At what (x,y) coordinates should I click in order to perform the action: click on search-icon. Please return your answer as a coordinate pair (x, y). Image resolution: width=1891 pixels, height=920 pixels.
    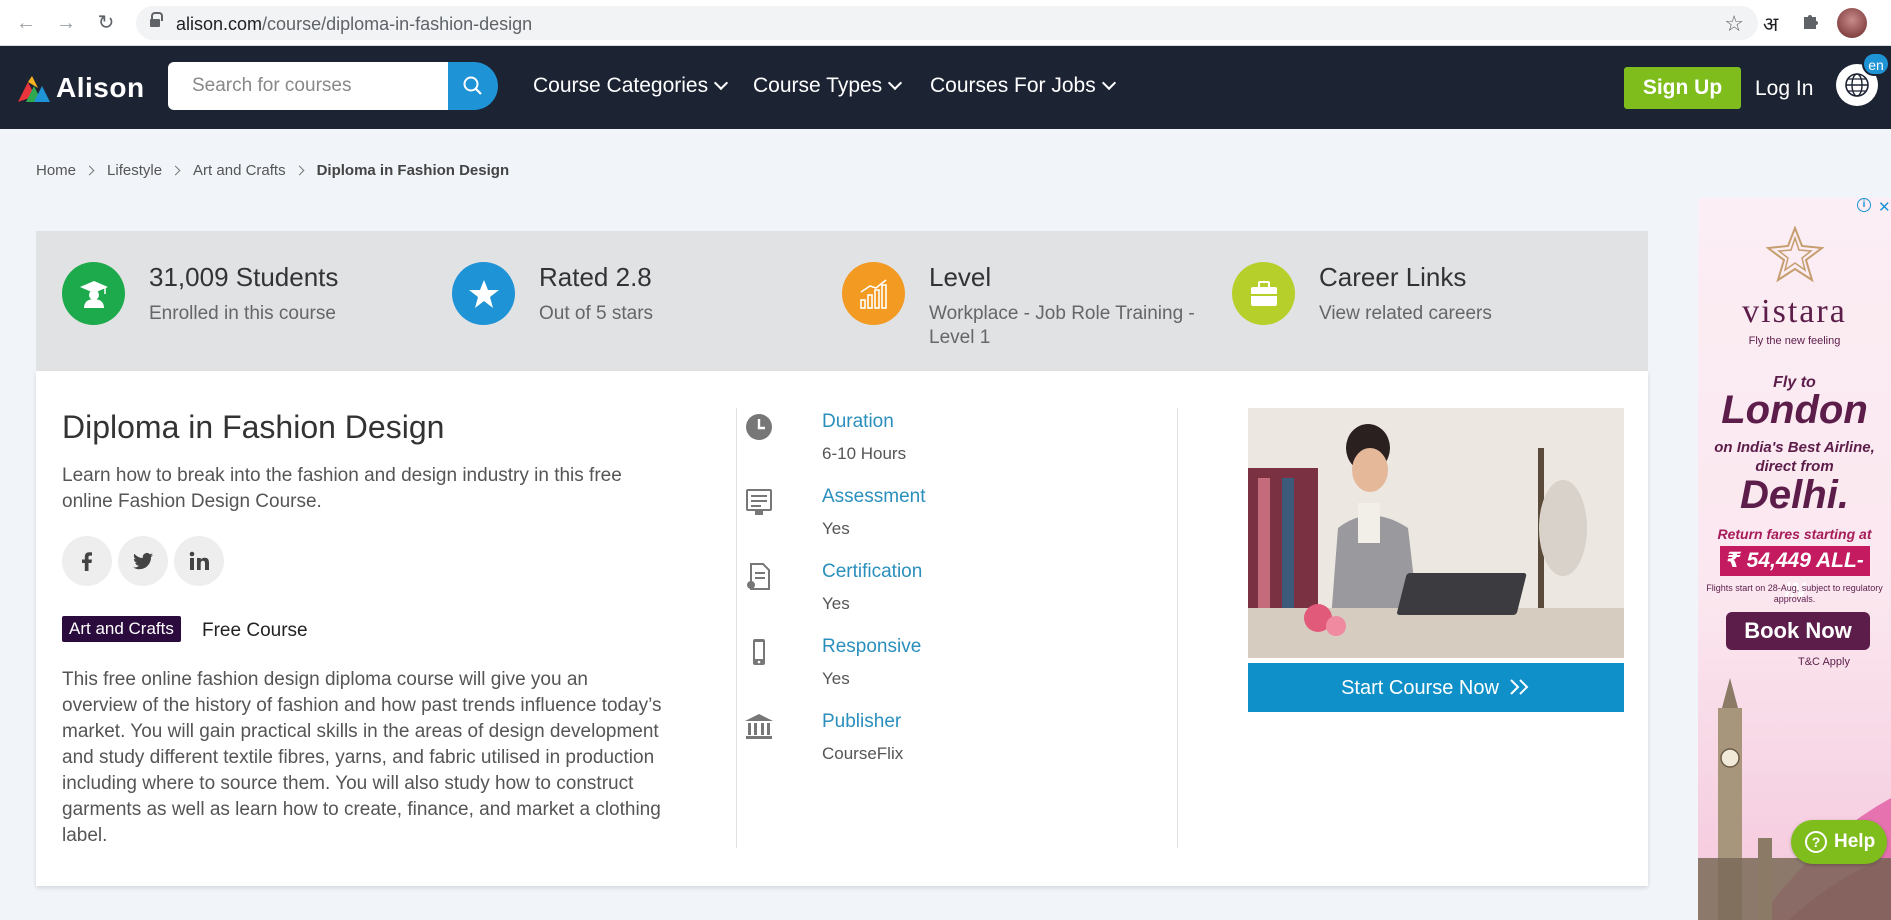
    Looking at the image, I should click on (472, 85).